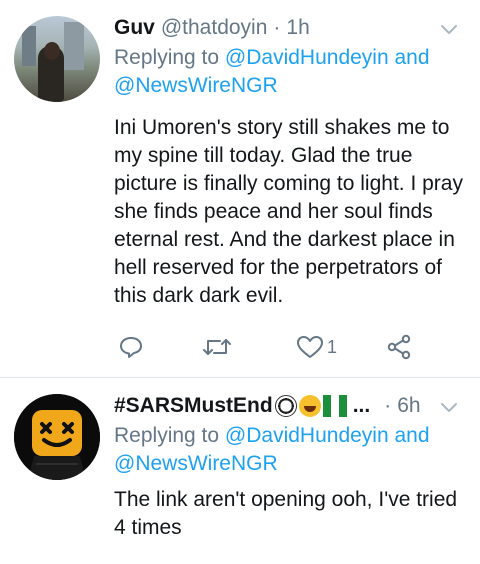  I want to click on retweet-icon, so click(217, 347).